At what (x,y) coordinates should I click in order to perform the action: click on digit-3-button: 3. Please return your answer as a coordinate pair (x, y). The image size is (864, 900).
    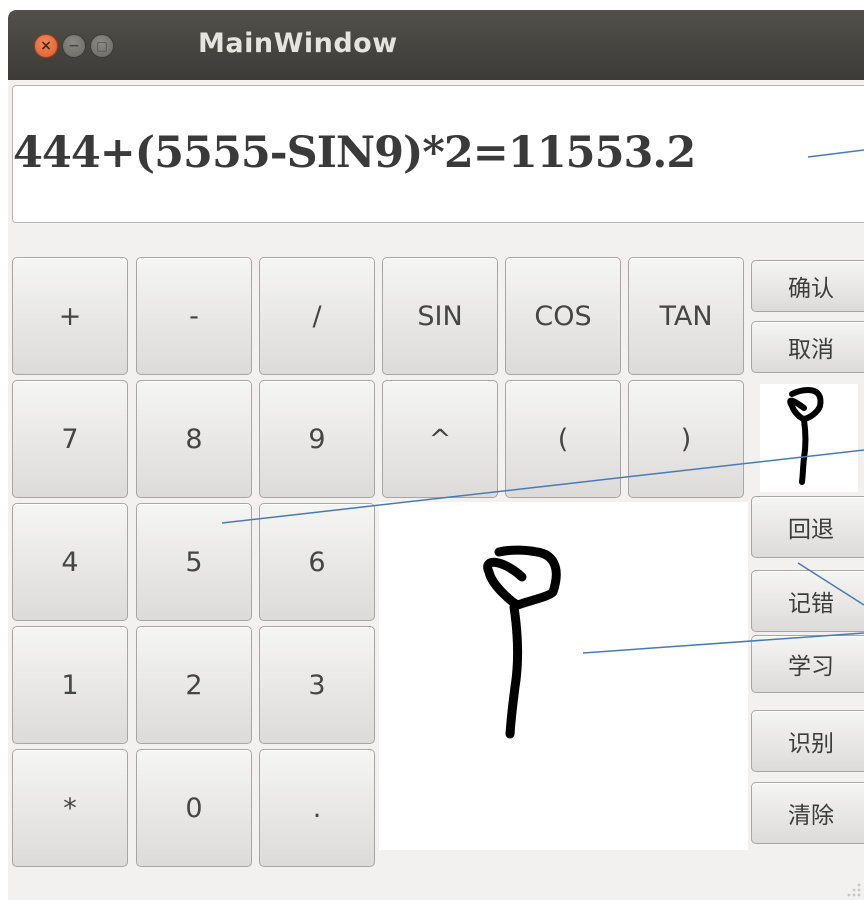
    Looking at the image, I should click on (317, 685).